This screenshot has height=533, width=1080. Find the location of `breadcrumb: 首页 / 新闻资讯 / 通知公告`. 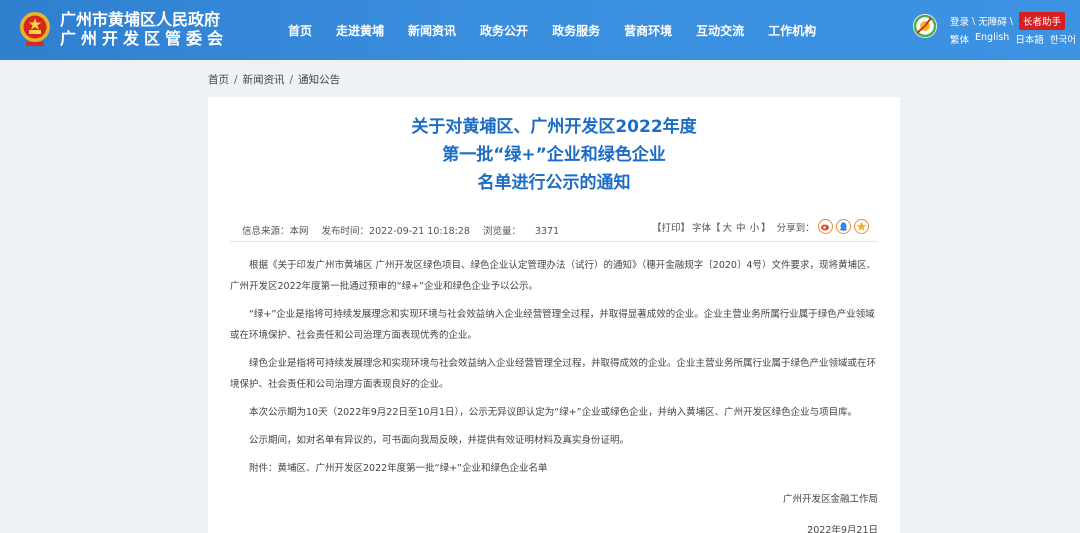

breadcrumb: 首页 / 新闻资讯 / 通知公告 is located at coordinates (274, 79).